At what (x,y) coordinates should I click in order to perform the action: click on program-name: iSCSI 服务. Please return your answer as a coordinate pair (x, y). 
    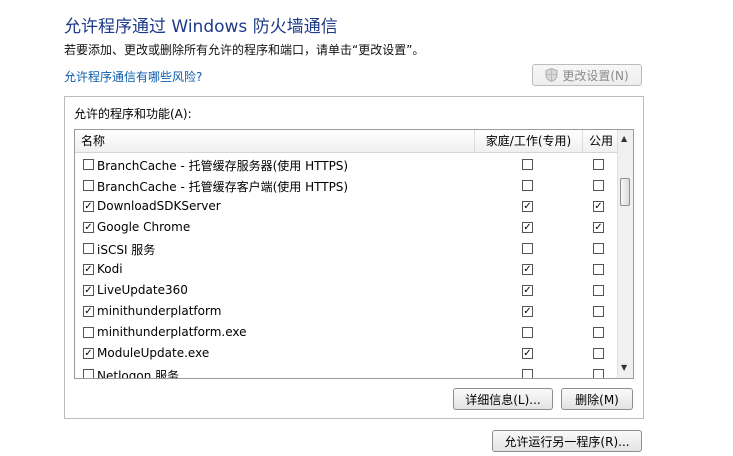
    Looking at the image, I should click on (126, 250).